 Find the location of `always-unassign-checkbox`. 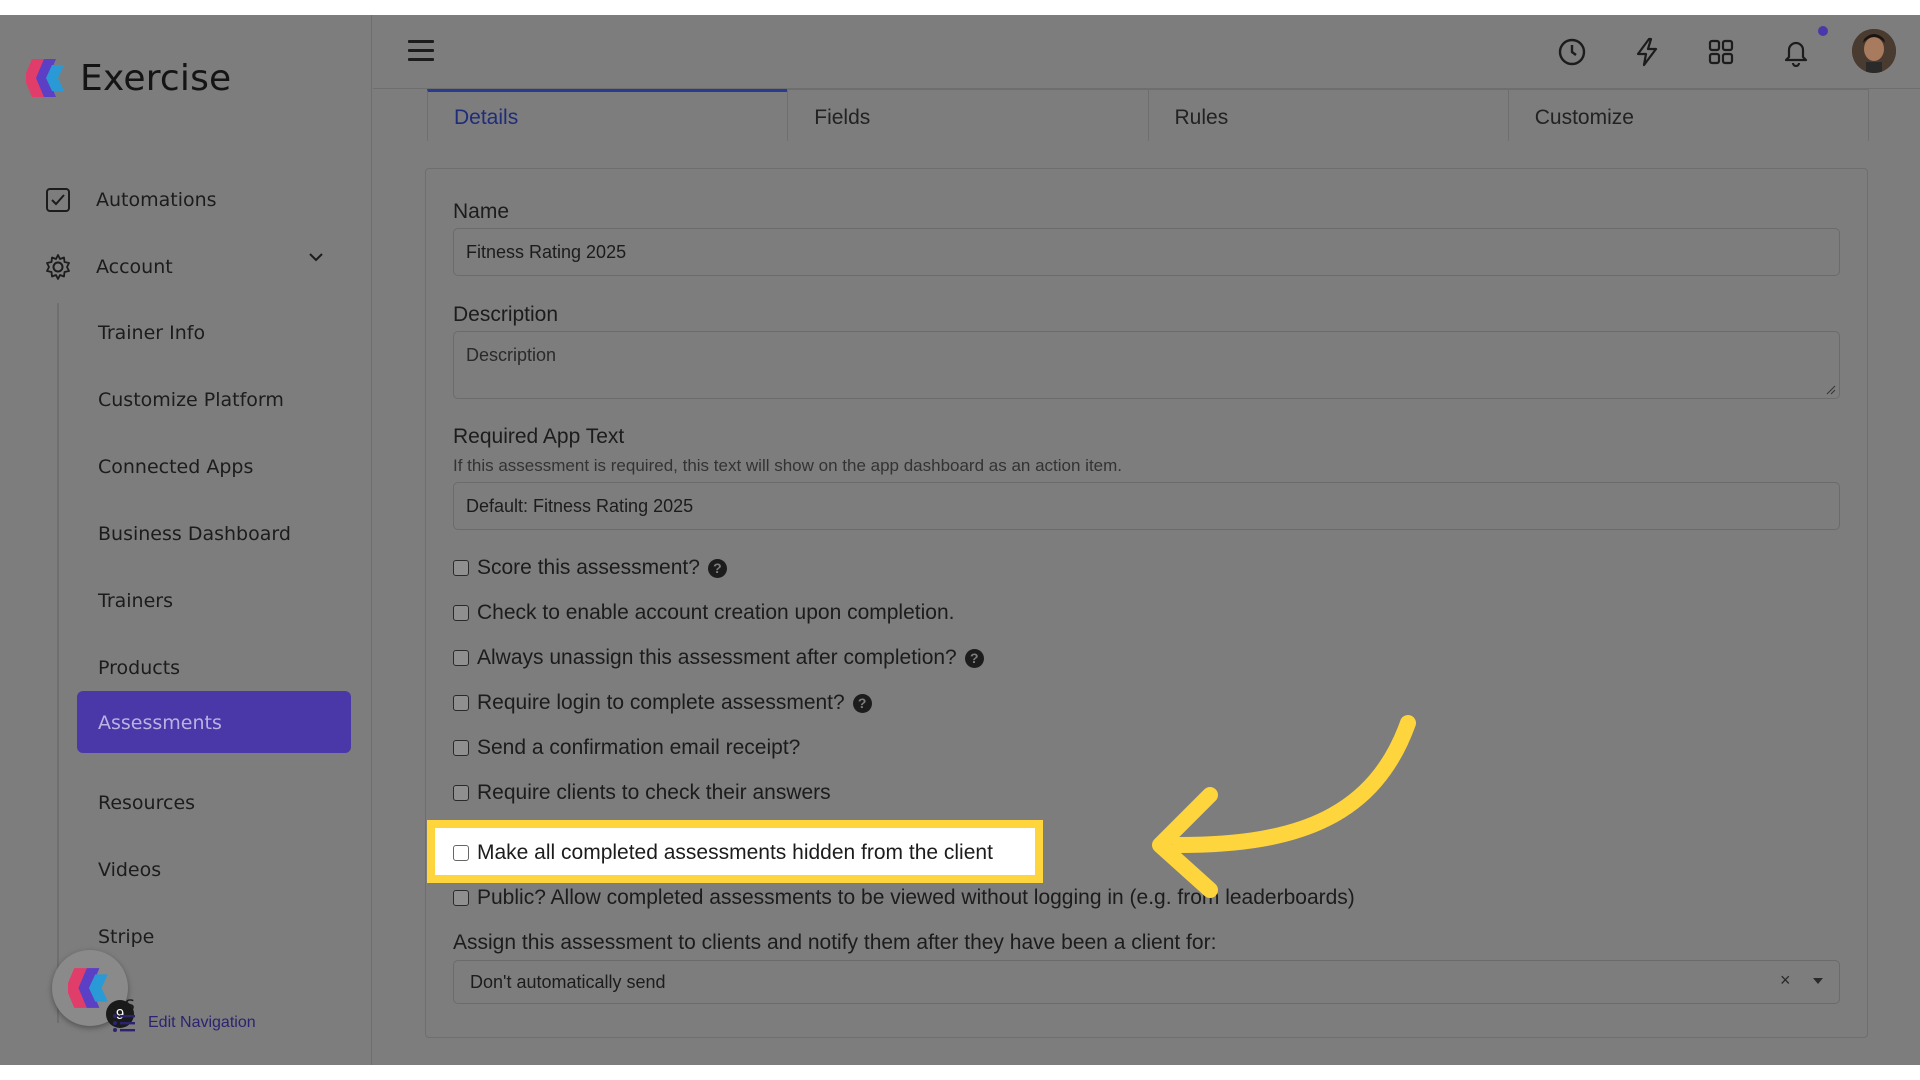

always-unassign-checkbox is located at coordinates (461, 658).